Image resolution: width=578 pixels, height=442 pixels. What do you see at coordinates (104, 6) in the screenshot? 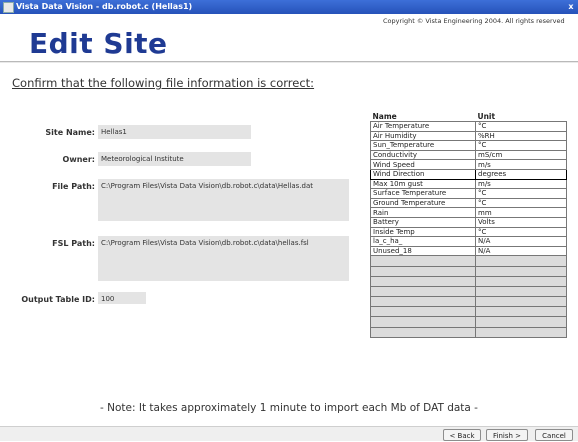
I see `window-title: Vista Data Vision - db.robot.c (Hellas1)` at bounding box center [104, 6].